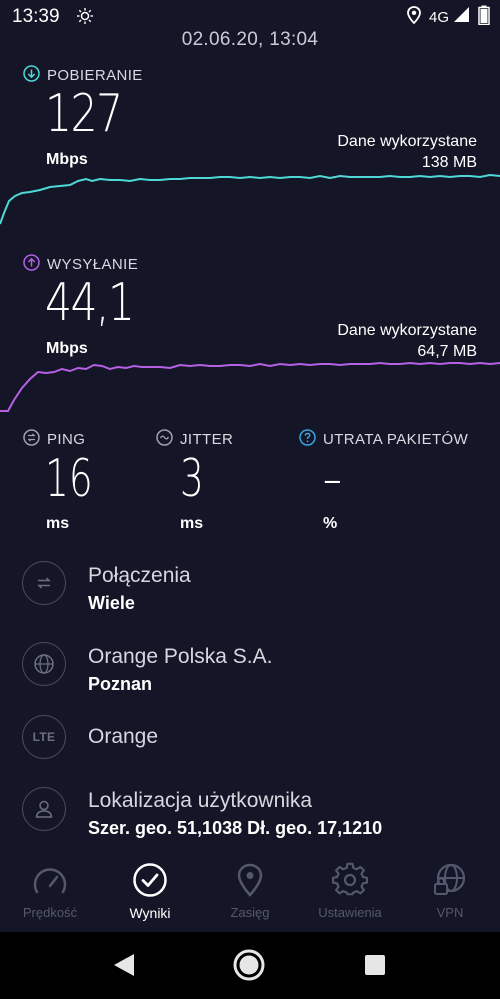 Image resolution: width=500 pixels, height=999 pixels. I want to click on recents-button, so click(375, 967).